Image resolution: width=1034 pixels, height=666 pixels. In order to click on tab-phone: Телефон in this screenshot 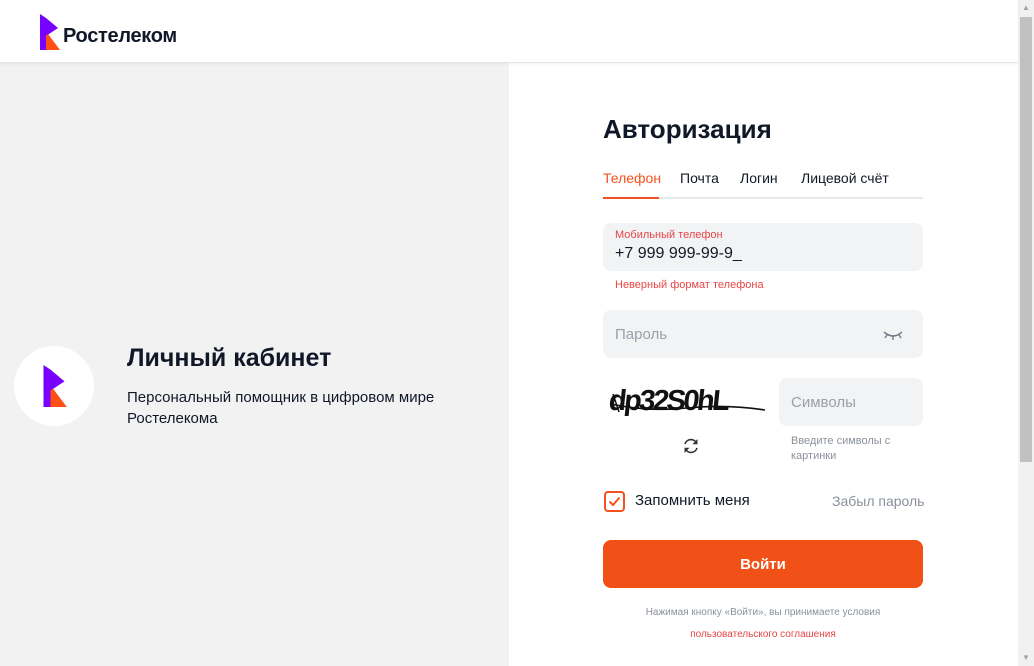, I will do `click(632, 178)`.